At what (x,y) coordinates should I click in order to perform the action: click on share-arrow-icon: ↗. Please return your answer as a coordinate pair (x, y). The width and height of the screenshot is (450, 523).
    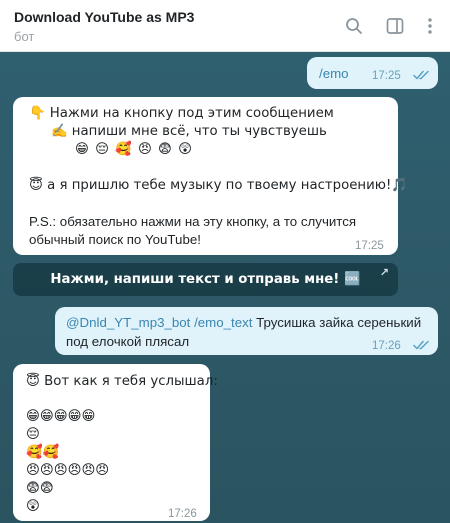
    Looking at the image, I should click on (384, 273).